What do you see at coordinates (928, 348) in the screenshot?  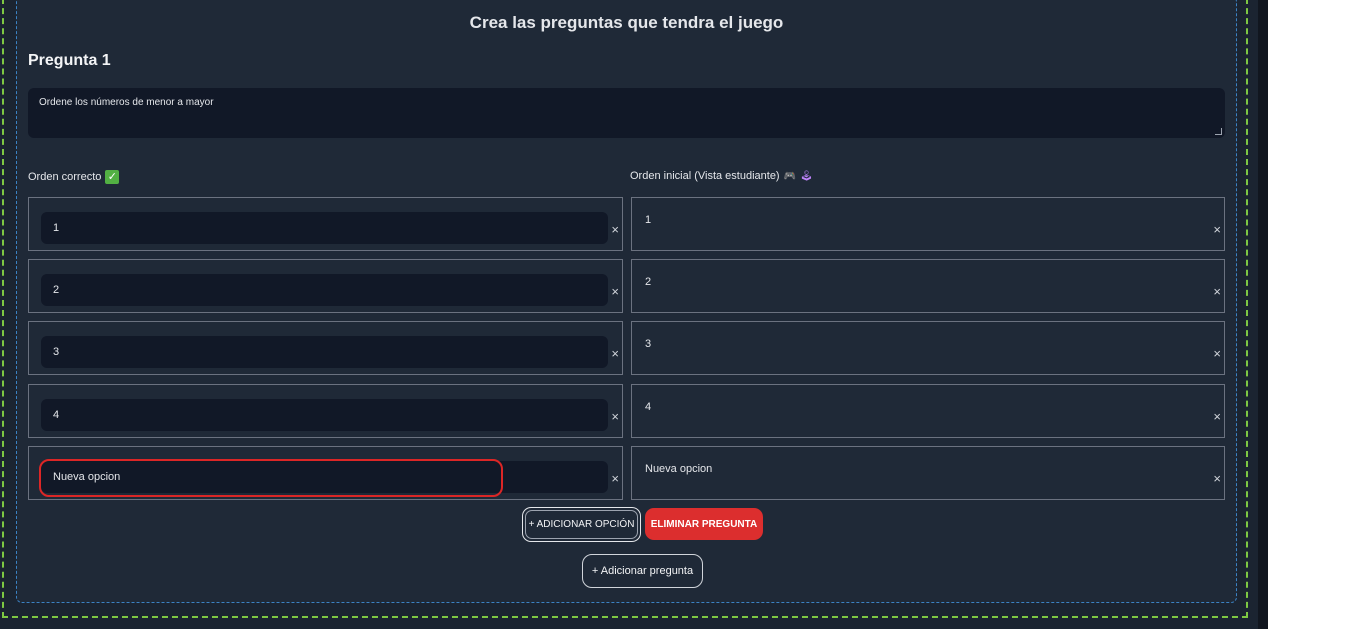 I see `initial-option-row: 3 ×` at bounding box center [928, 348].